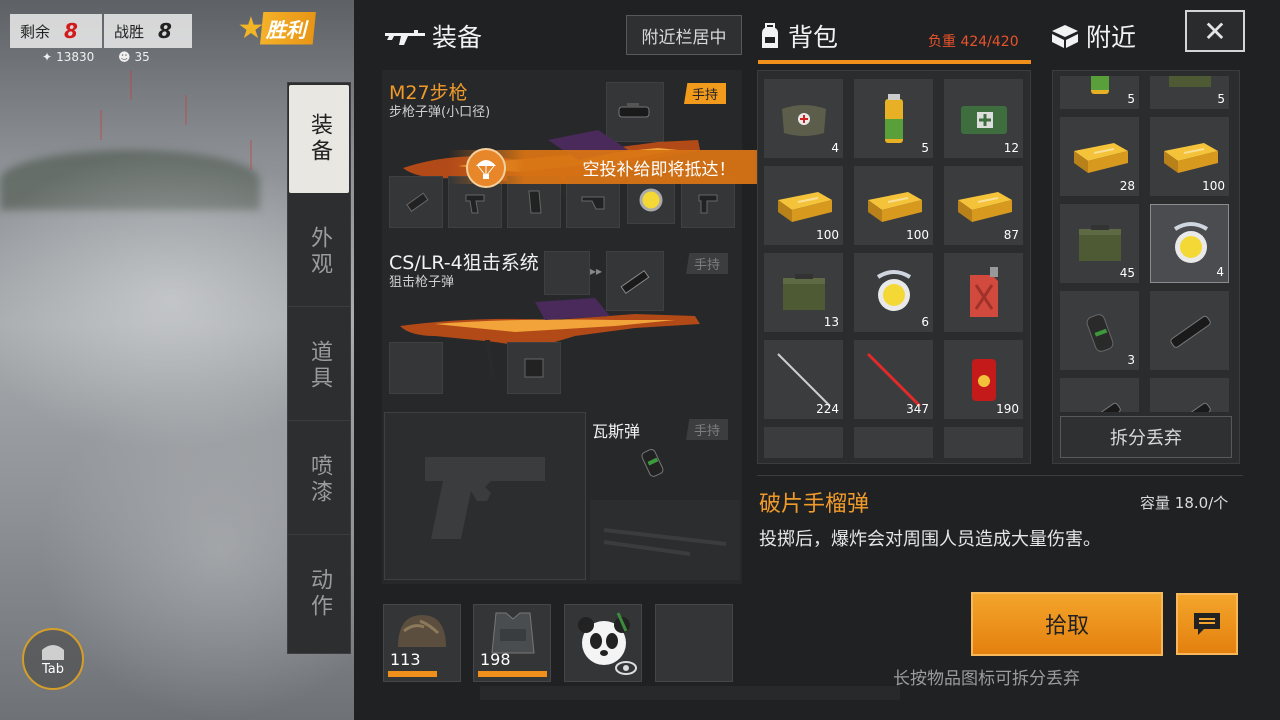 The height and width of the screenshot is (720, 1280). I want to click on hint-text: 长按物品图标可拆分丢弃, so click(986, 679).